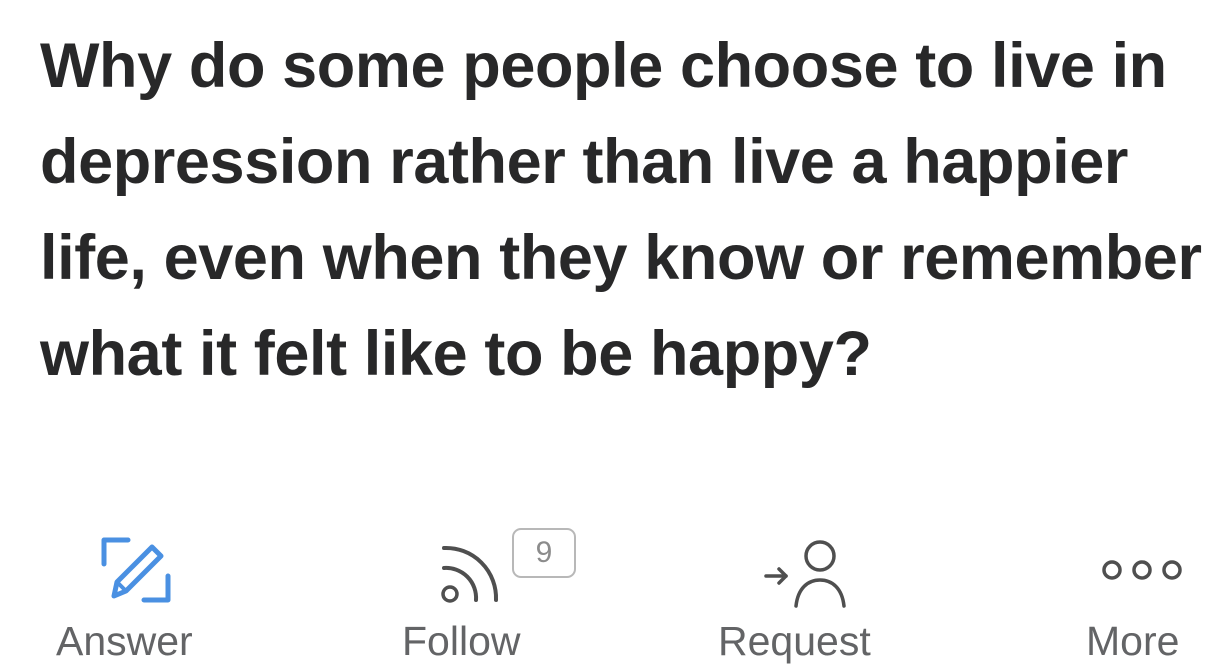  I want to click on request-button: Request, so click(810, 596).